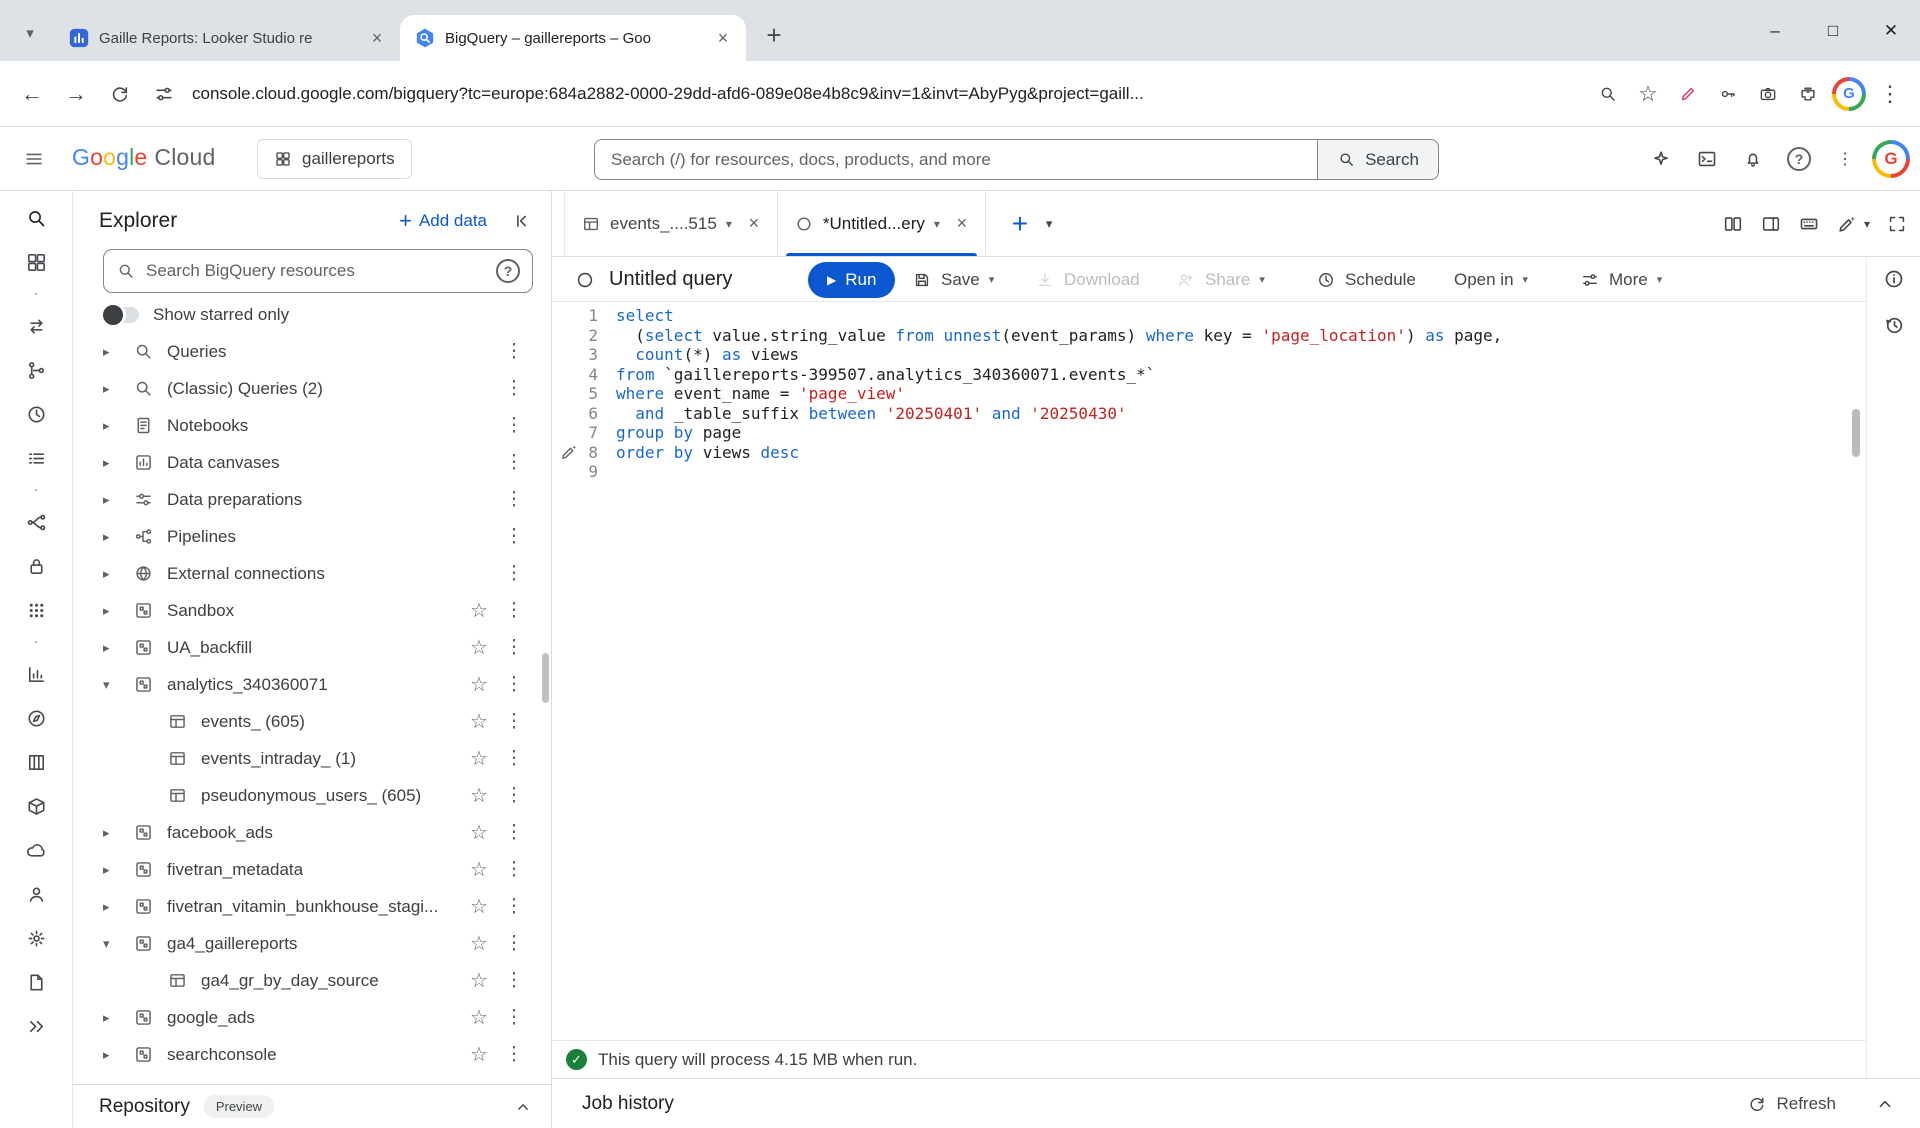 The image size is (1920, 1128). Describe the element at coordinates (1688, 94) in the screenshot. I see `extension-pen-icon` at that location.